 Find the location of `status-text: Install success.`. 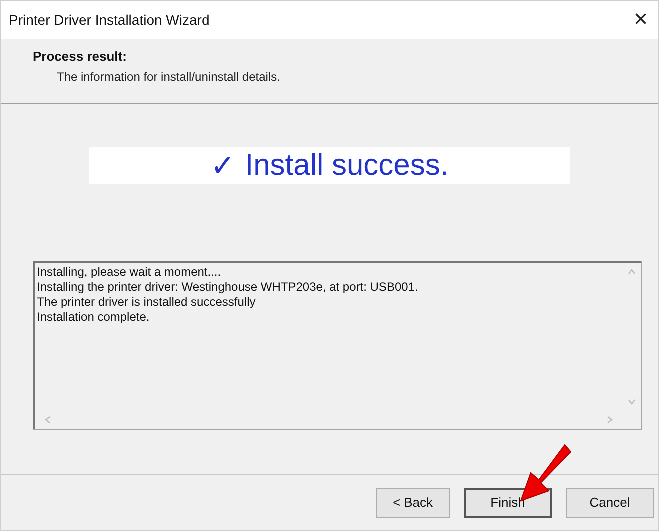

status-text: Install success. is located at coordinates (347, 165).